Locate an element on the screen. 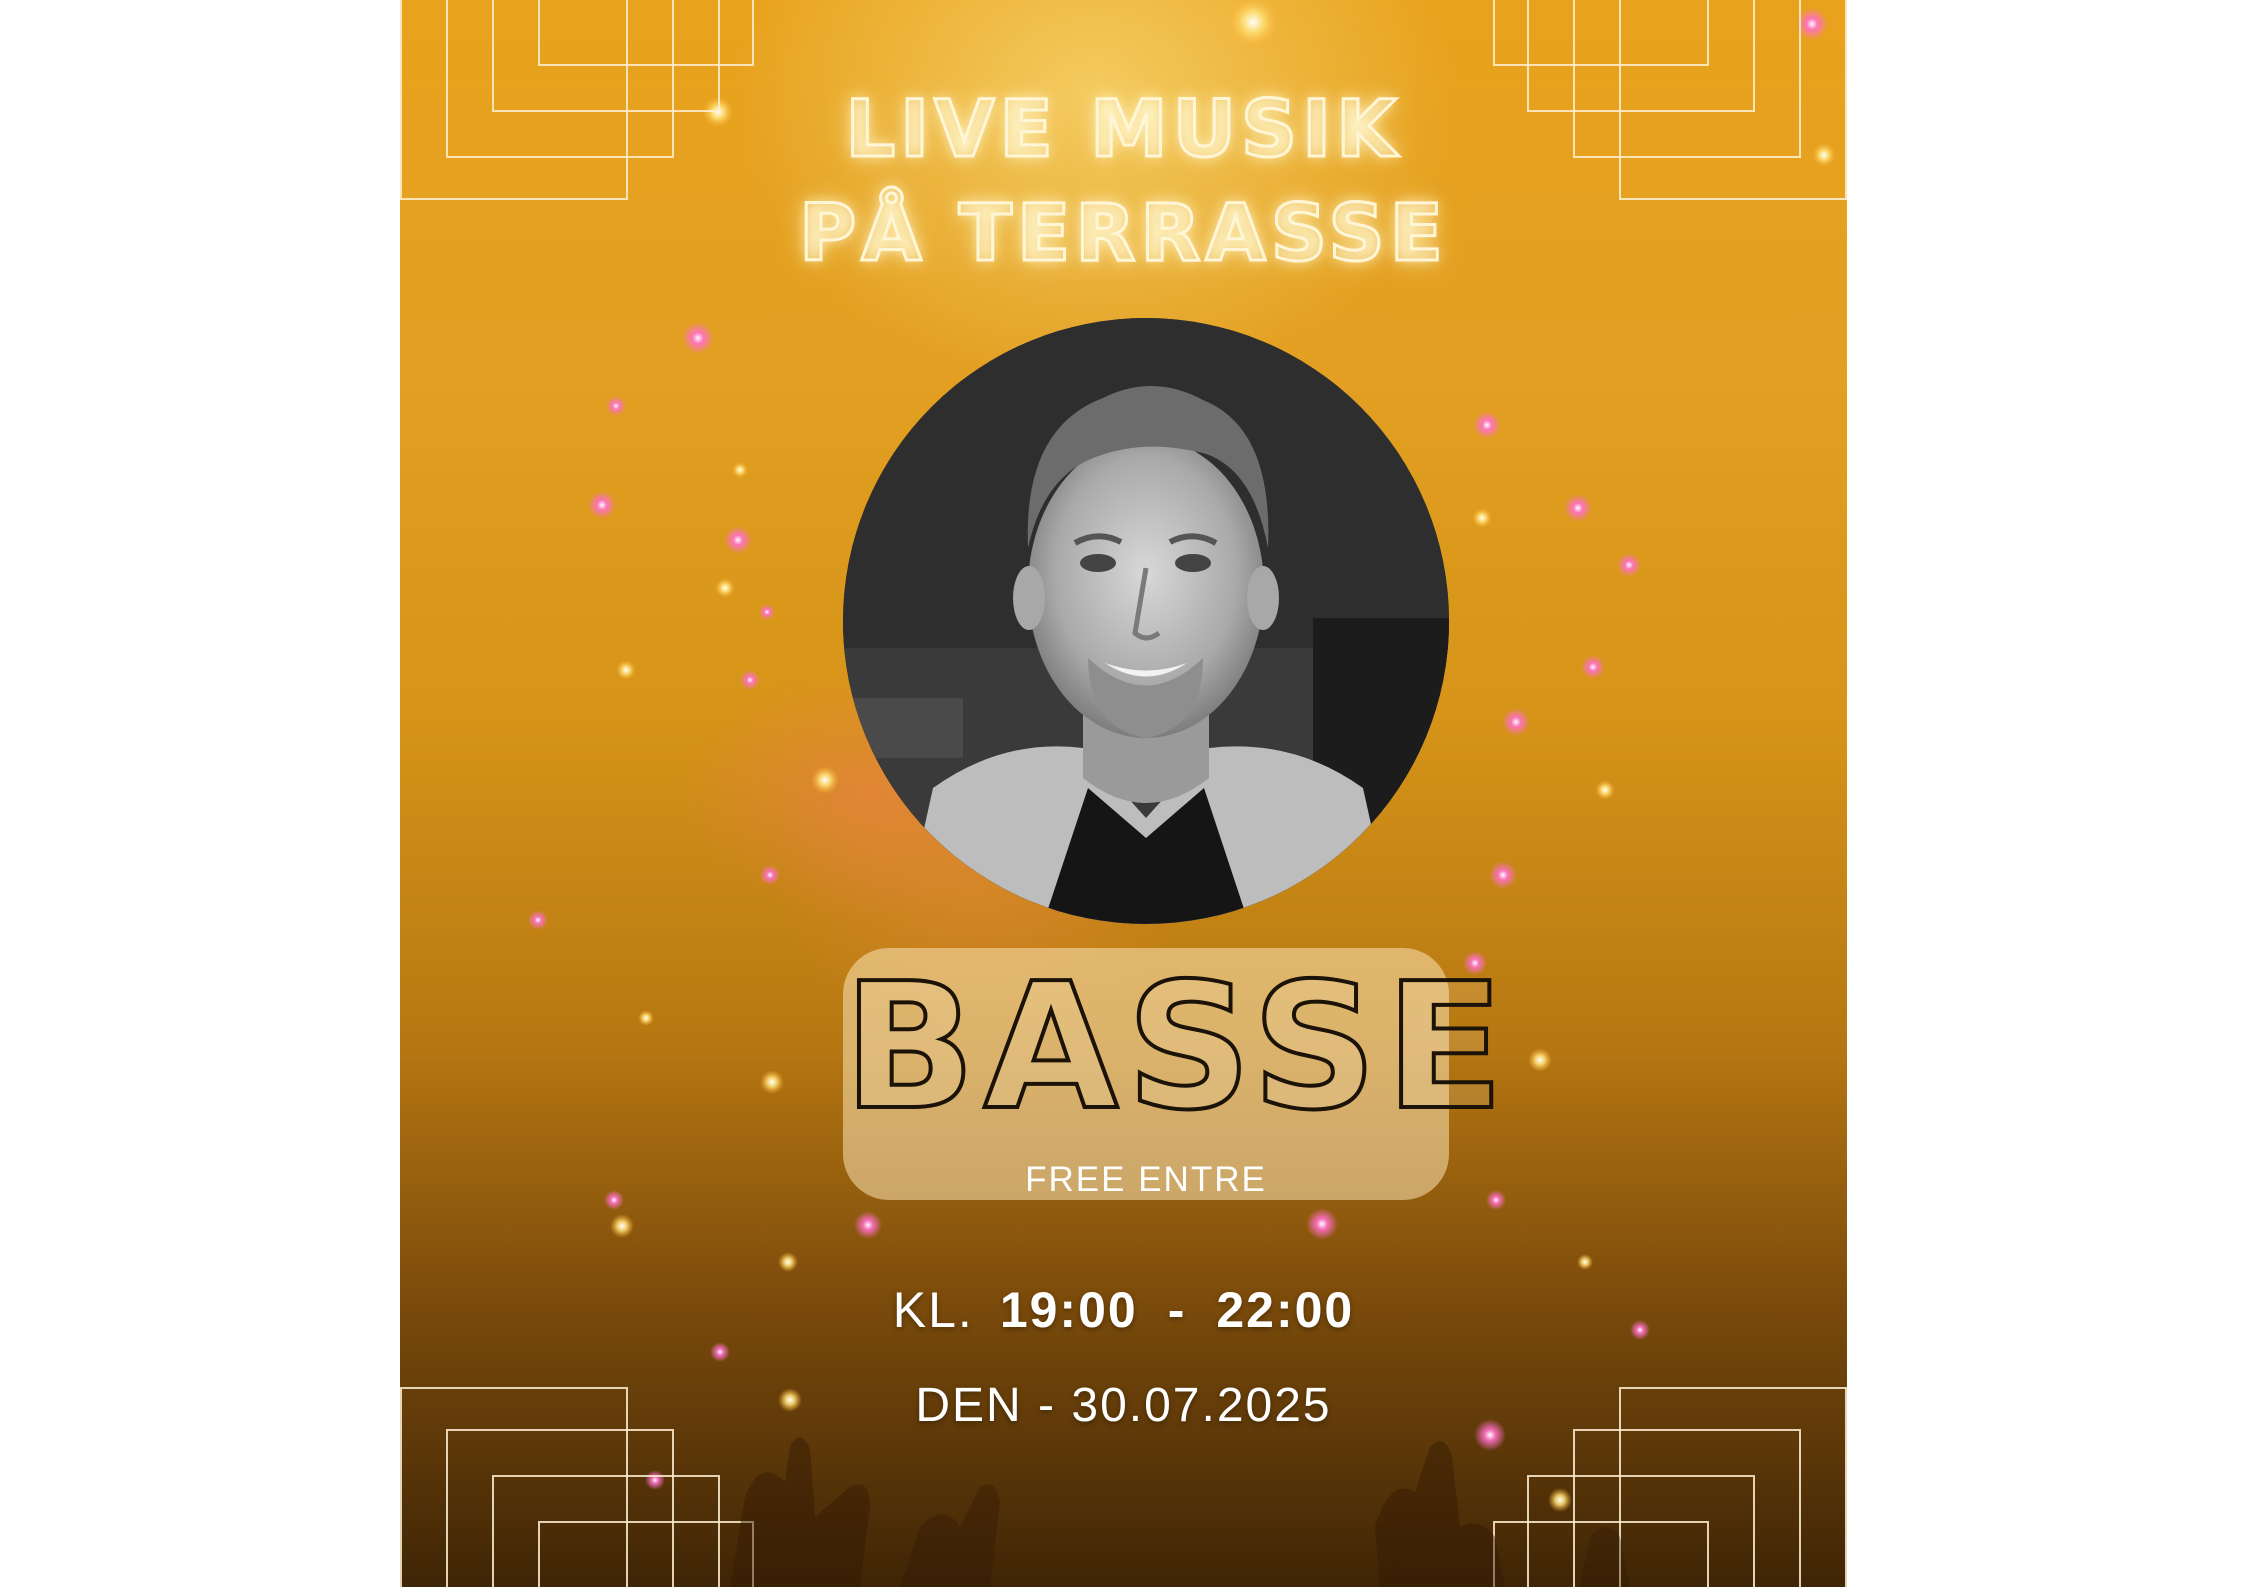 This screenshot has width=2245, height=1587. title-line-1: LIVE MUSIK is located at coordinates (1123, 130).